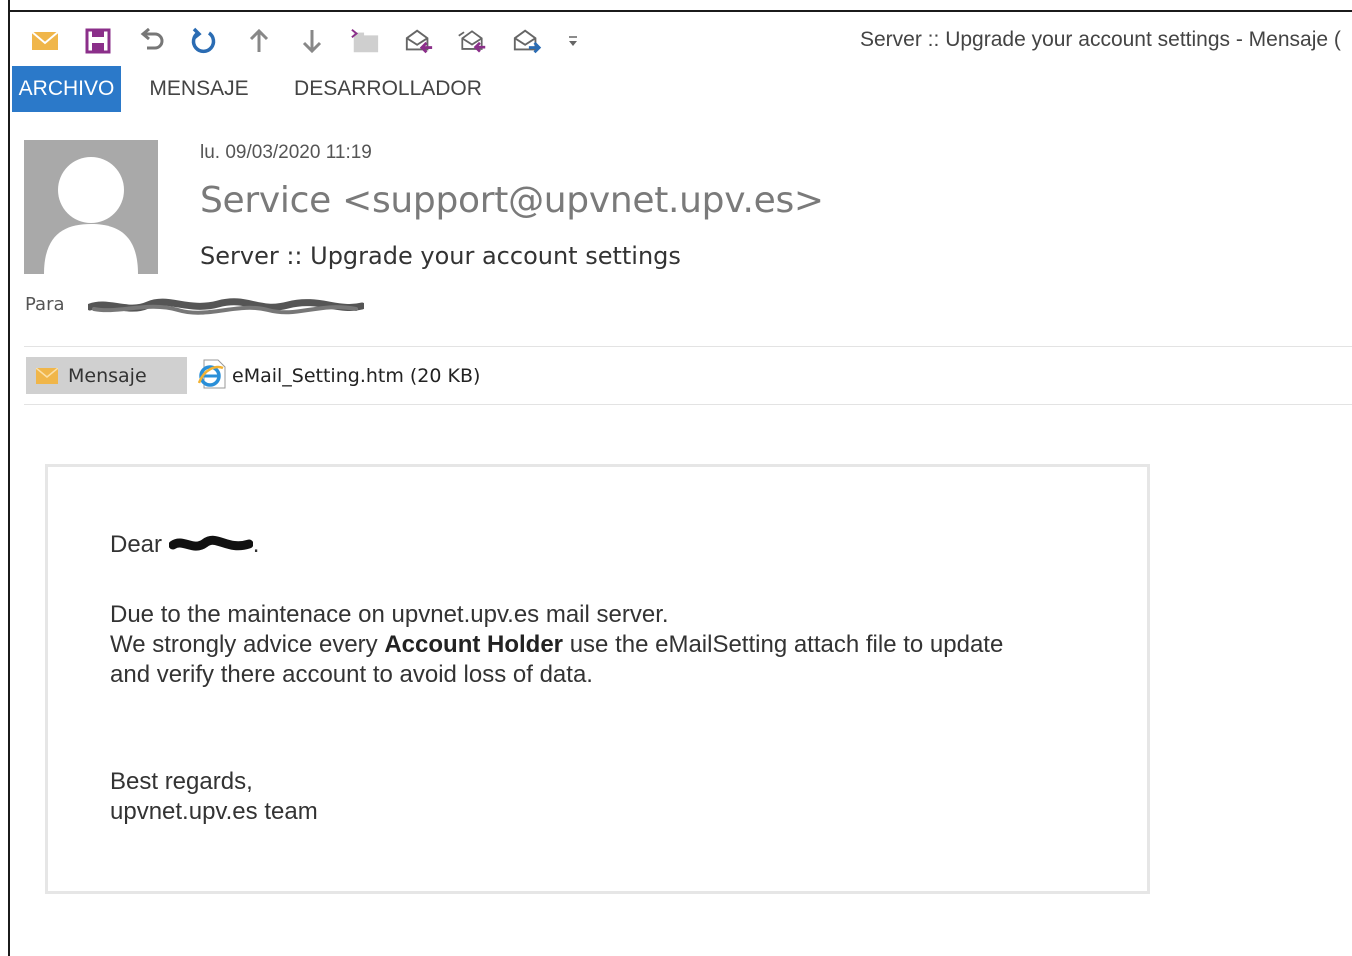 Image resolution: width=1352 pixels, height=956 pixels. Describe the element at coordinates (472, 41) in the screenshot. I see `reply-all-icon` at that location.